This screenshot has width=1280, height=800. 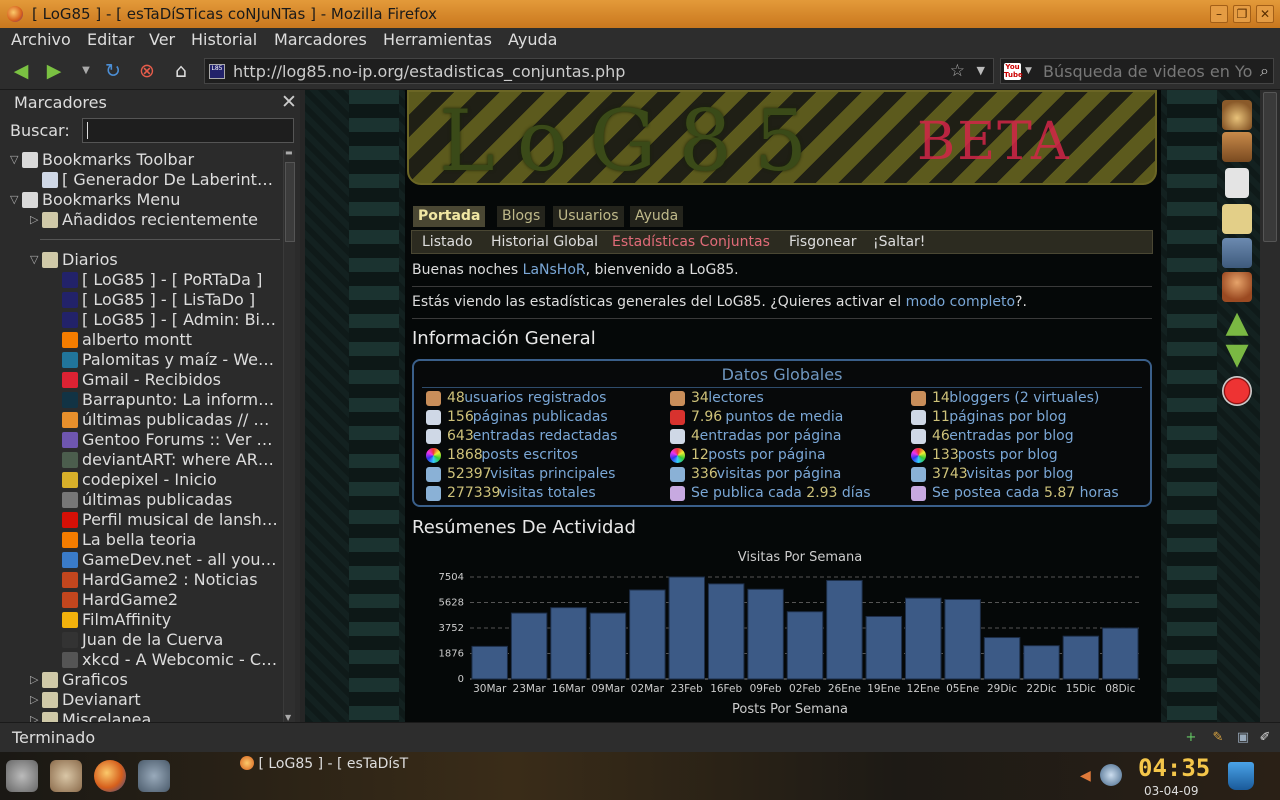 I want to click on page-scrollbar, so click(x=1270, y=406).